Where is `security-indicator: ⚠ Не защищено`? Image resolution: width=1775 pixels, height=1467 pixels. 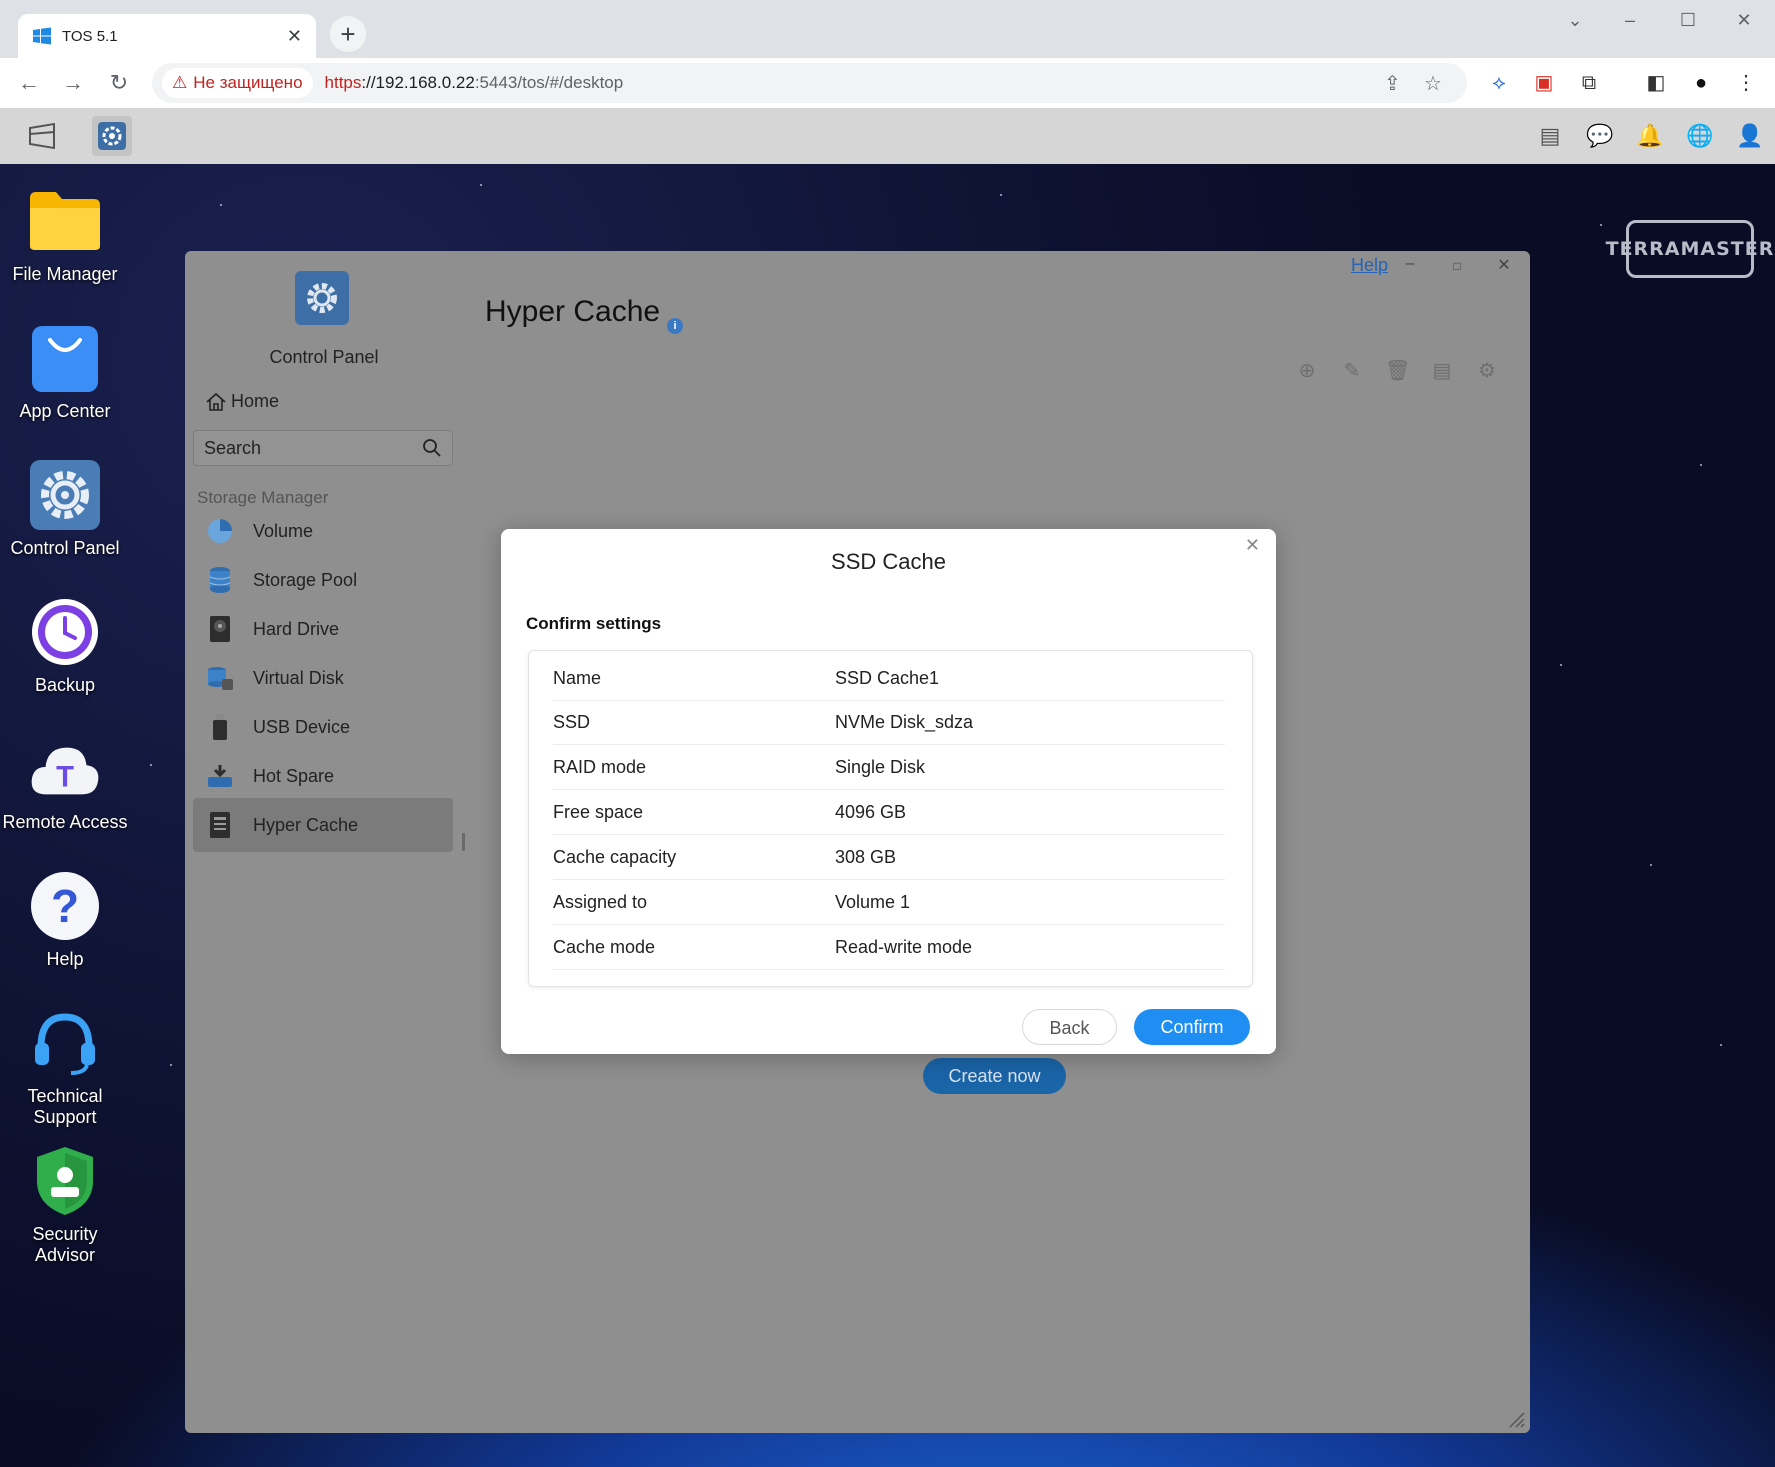 security-indicator: ⚠ Не защищено is located at coordinates (237, 83).